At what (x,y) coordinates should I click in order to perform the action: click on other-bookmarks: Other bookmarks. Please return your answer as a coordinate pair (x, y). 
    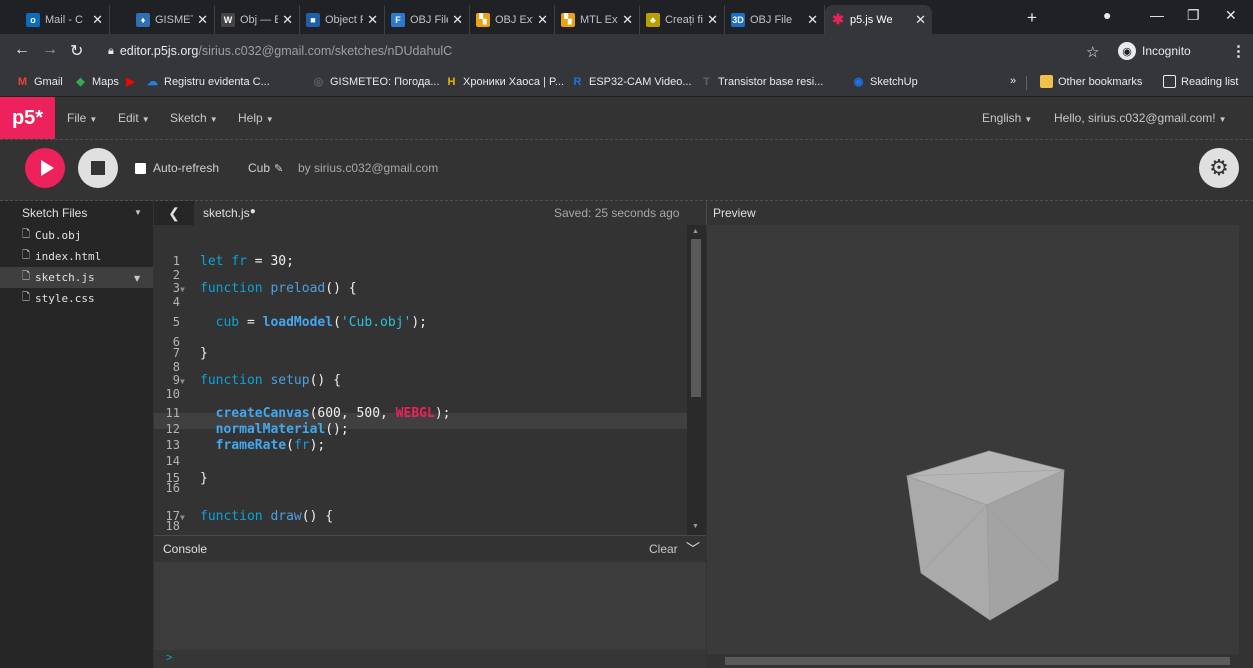
    Looking at the image, I should click on (1091, 81).